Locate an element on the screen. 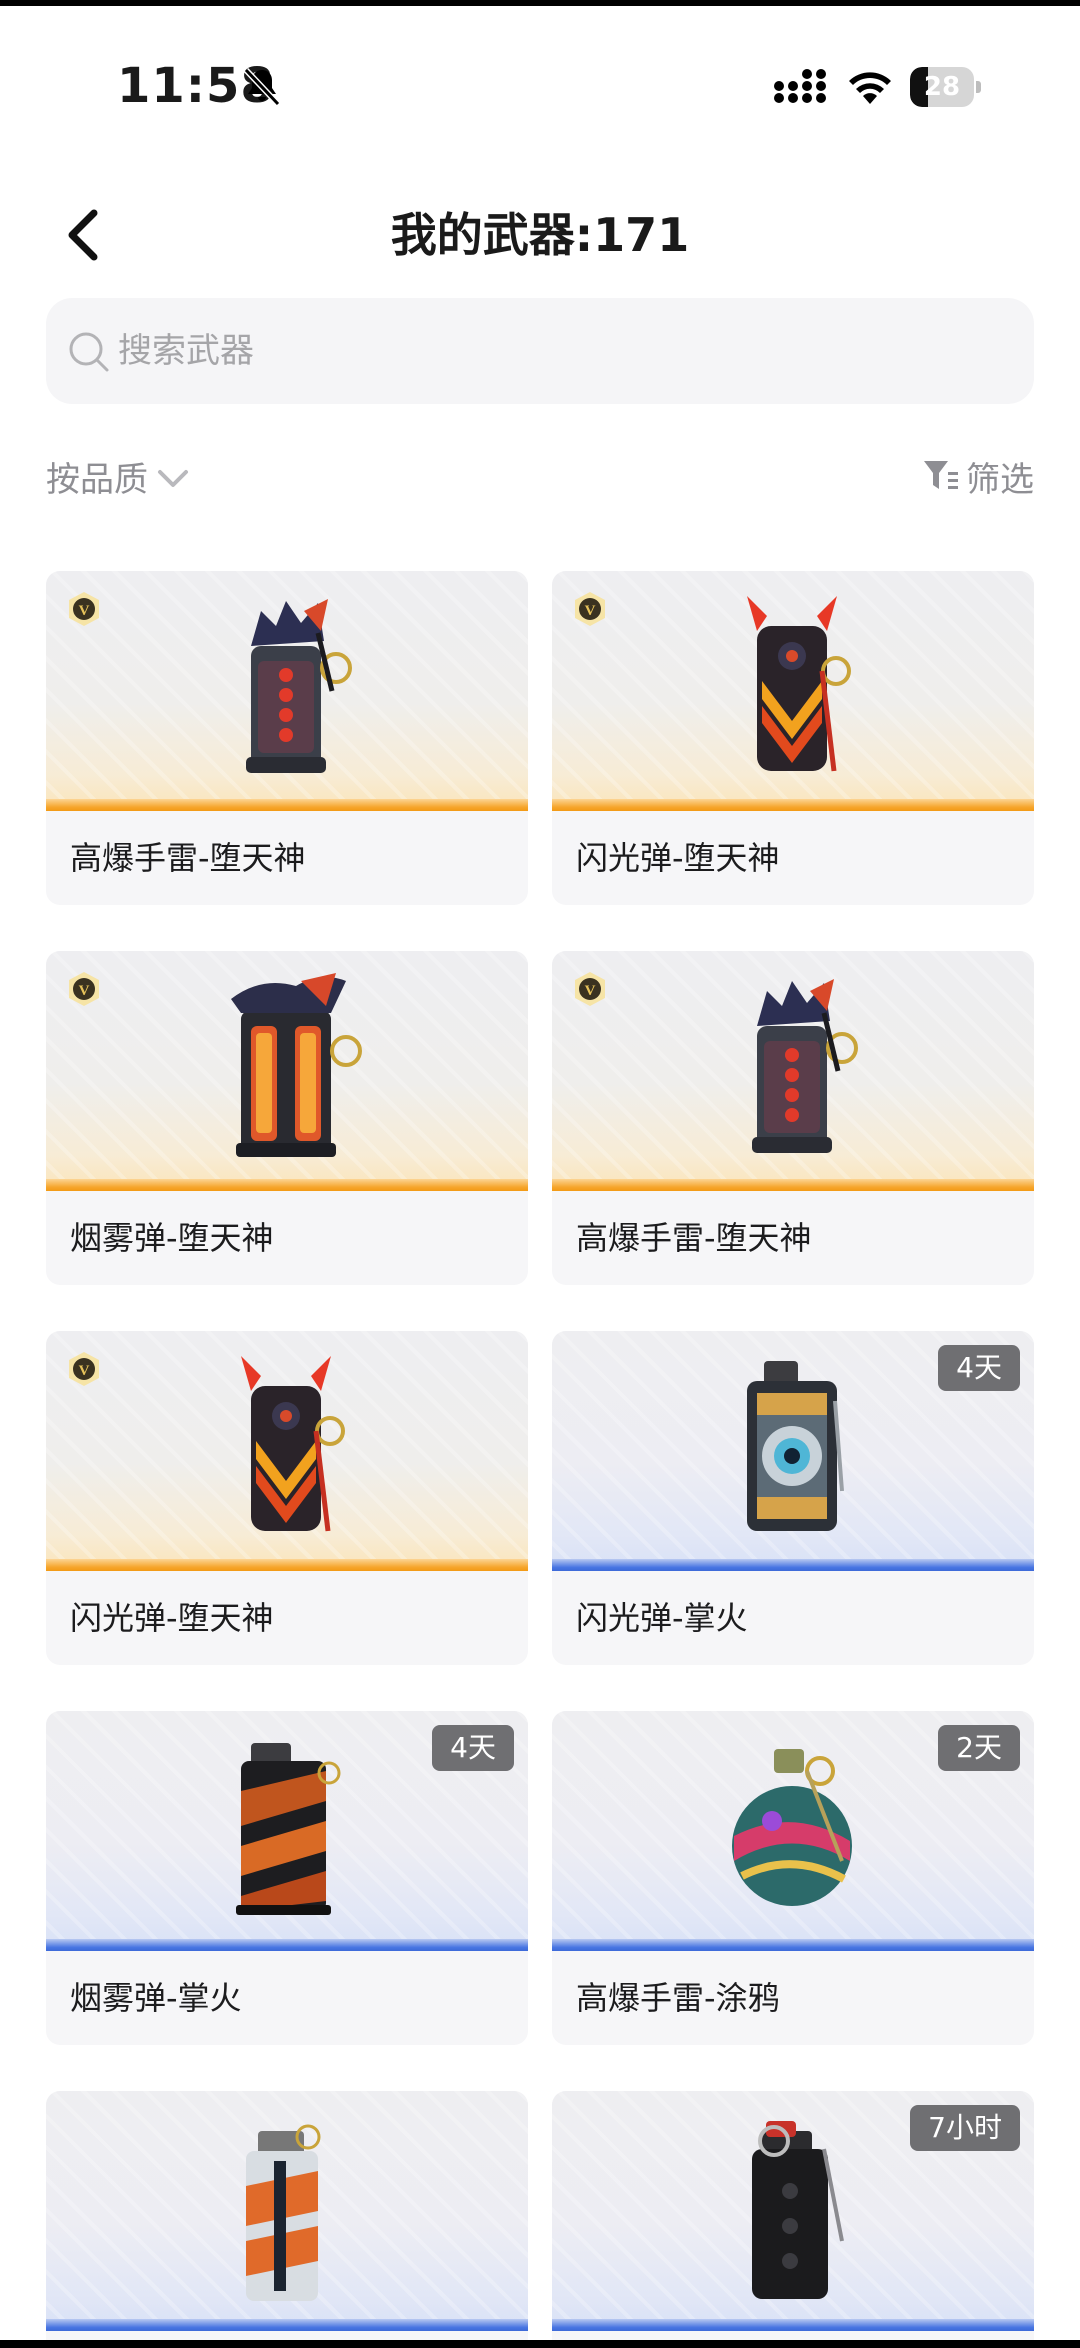 The height and width of the screenshot is (2348, 1080). battery-indicator: 28 is located at coordinates (946, 87).